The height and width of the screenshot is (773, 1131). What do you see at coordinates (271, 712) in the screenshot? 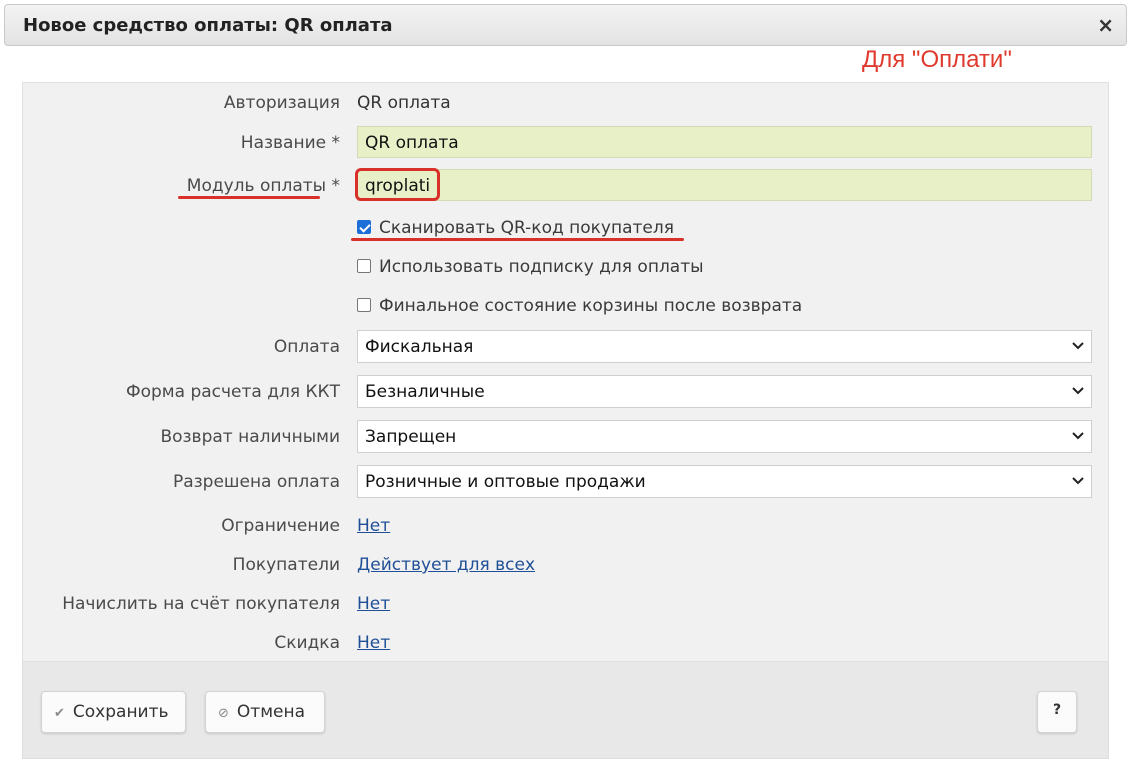
I see `cancel-button-label: Отмена` at bounding box center [271, 712].